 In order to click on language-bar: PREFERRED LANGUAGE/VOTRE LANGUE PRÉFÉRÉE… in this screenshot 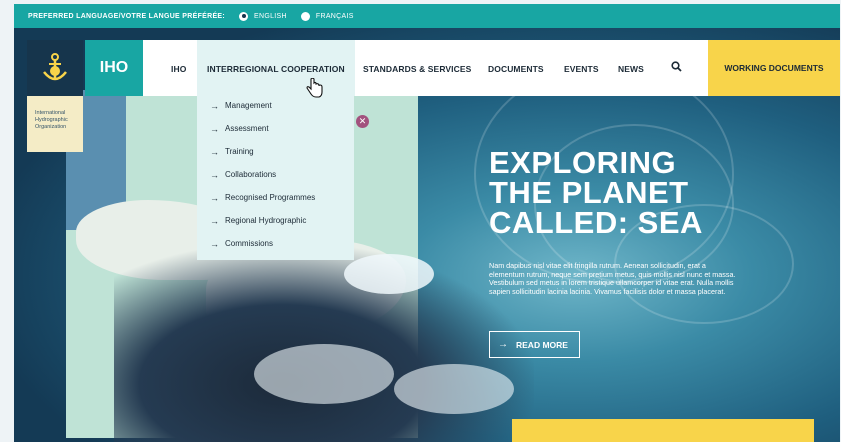, I will do `click(427, 16)`.